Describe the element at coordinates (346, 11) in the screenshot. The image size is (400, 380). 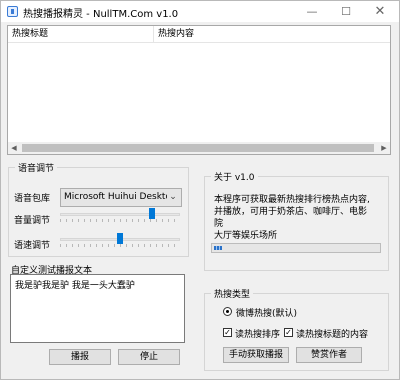
I see `maximize-icon: ☐` at that location.